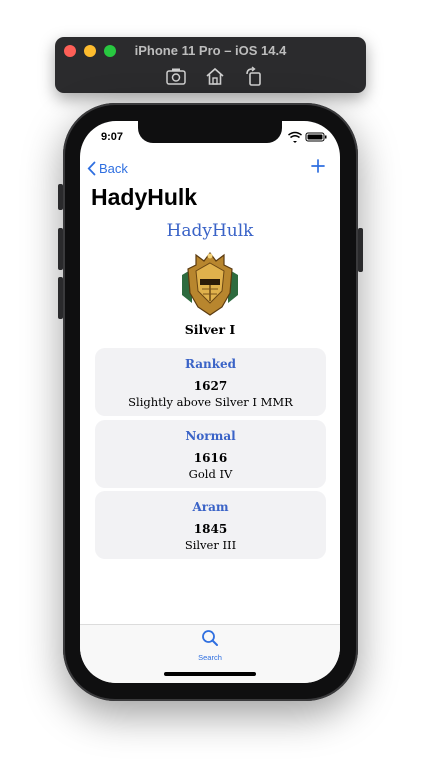 Image resolution: width=421 pixels, height=775 pixels. I want to click on power-button, so click(360, 250).